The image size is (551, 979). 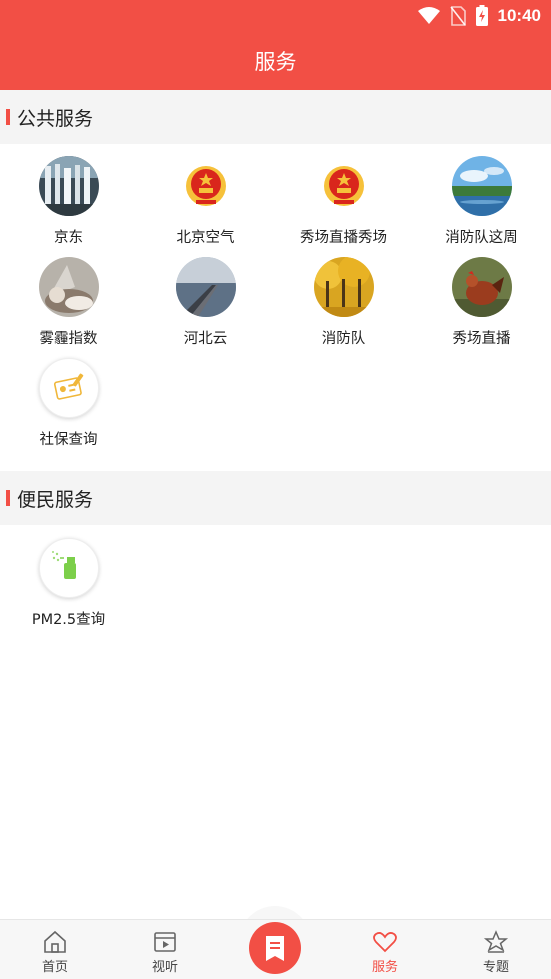 I want to click on tab-label: 首页, so click(x=54, y=967).